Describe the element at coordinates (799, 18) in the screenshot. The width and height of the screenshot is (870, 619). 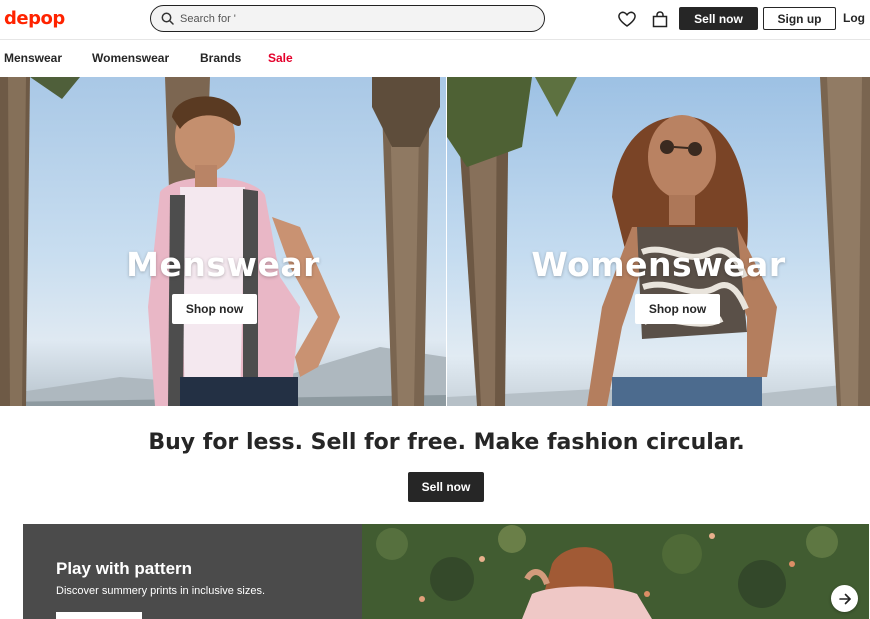
I see `sign-up-button: Sign up` at that location.